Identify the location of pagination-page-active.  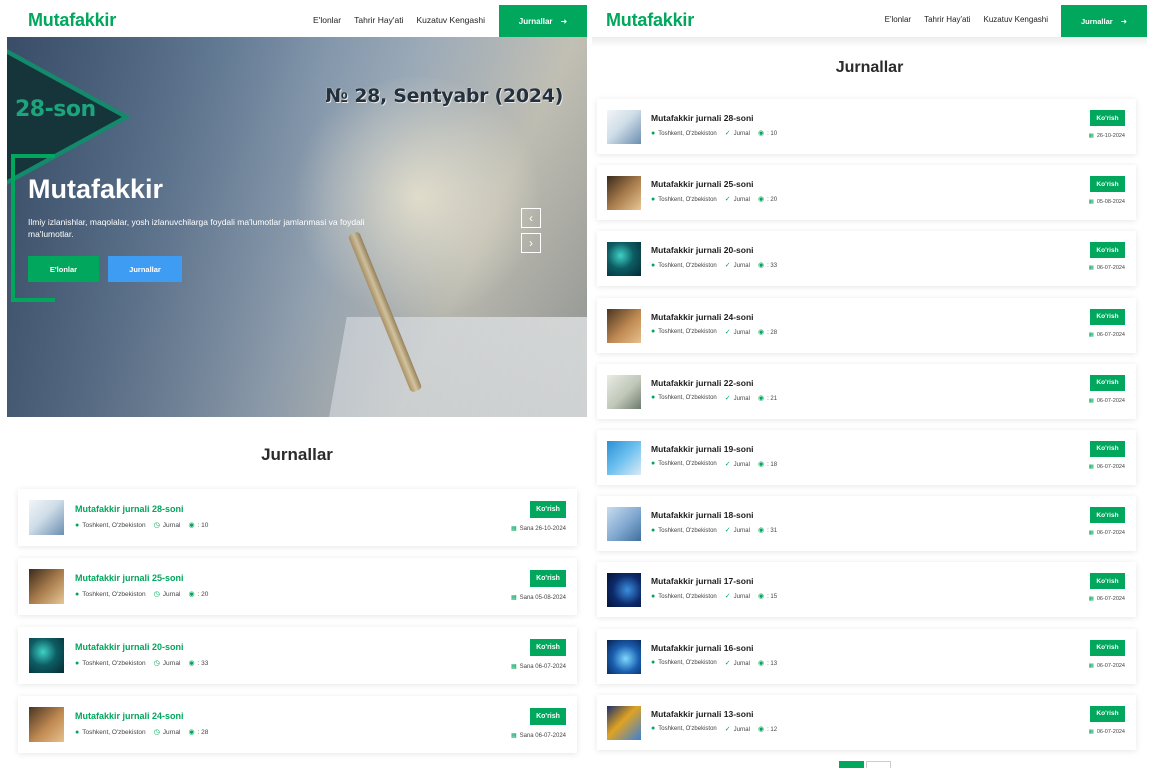
(851, 764).